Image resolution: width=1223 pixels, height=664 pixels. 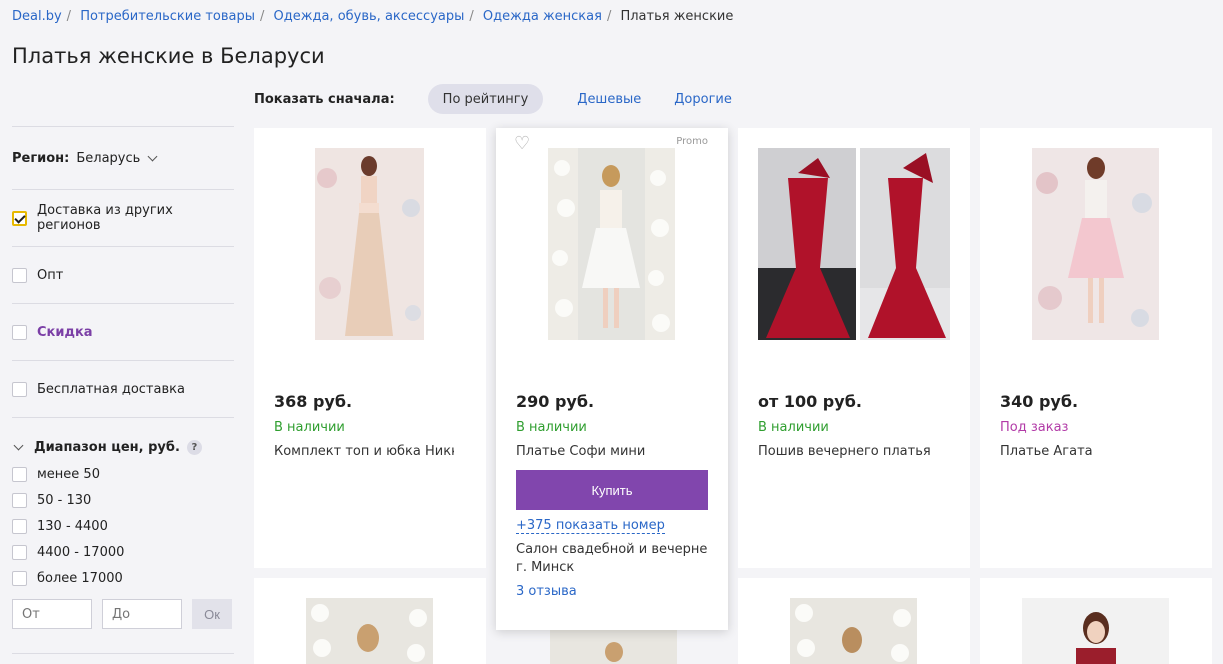 I want to click on filter-label: Бесплатная доставка, so click(x=111, y=389).